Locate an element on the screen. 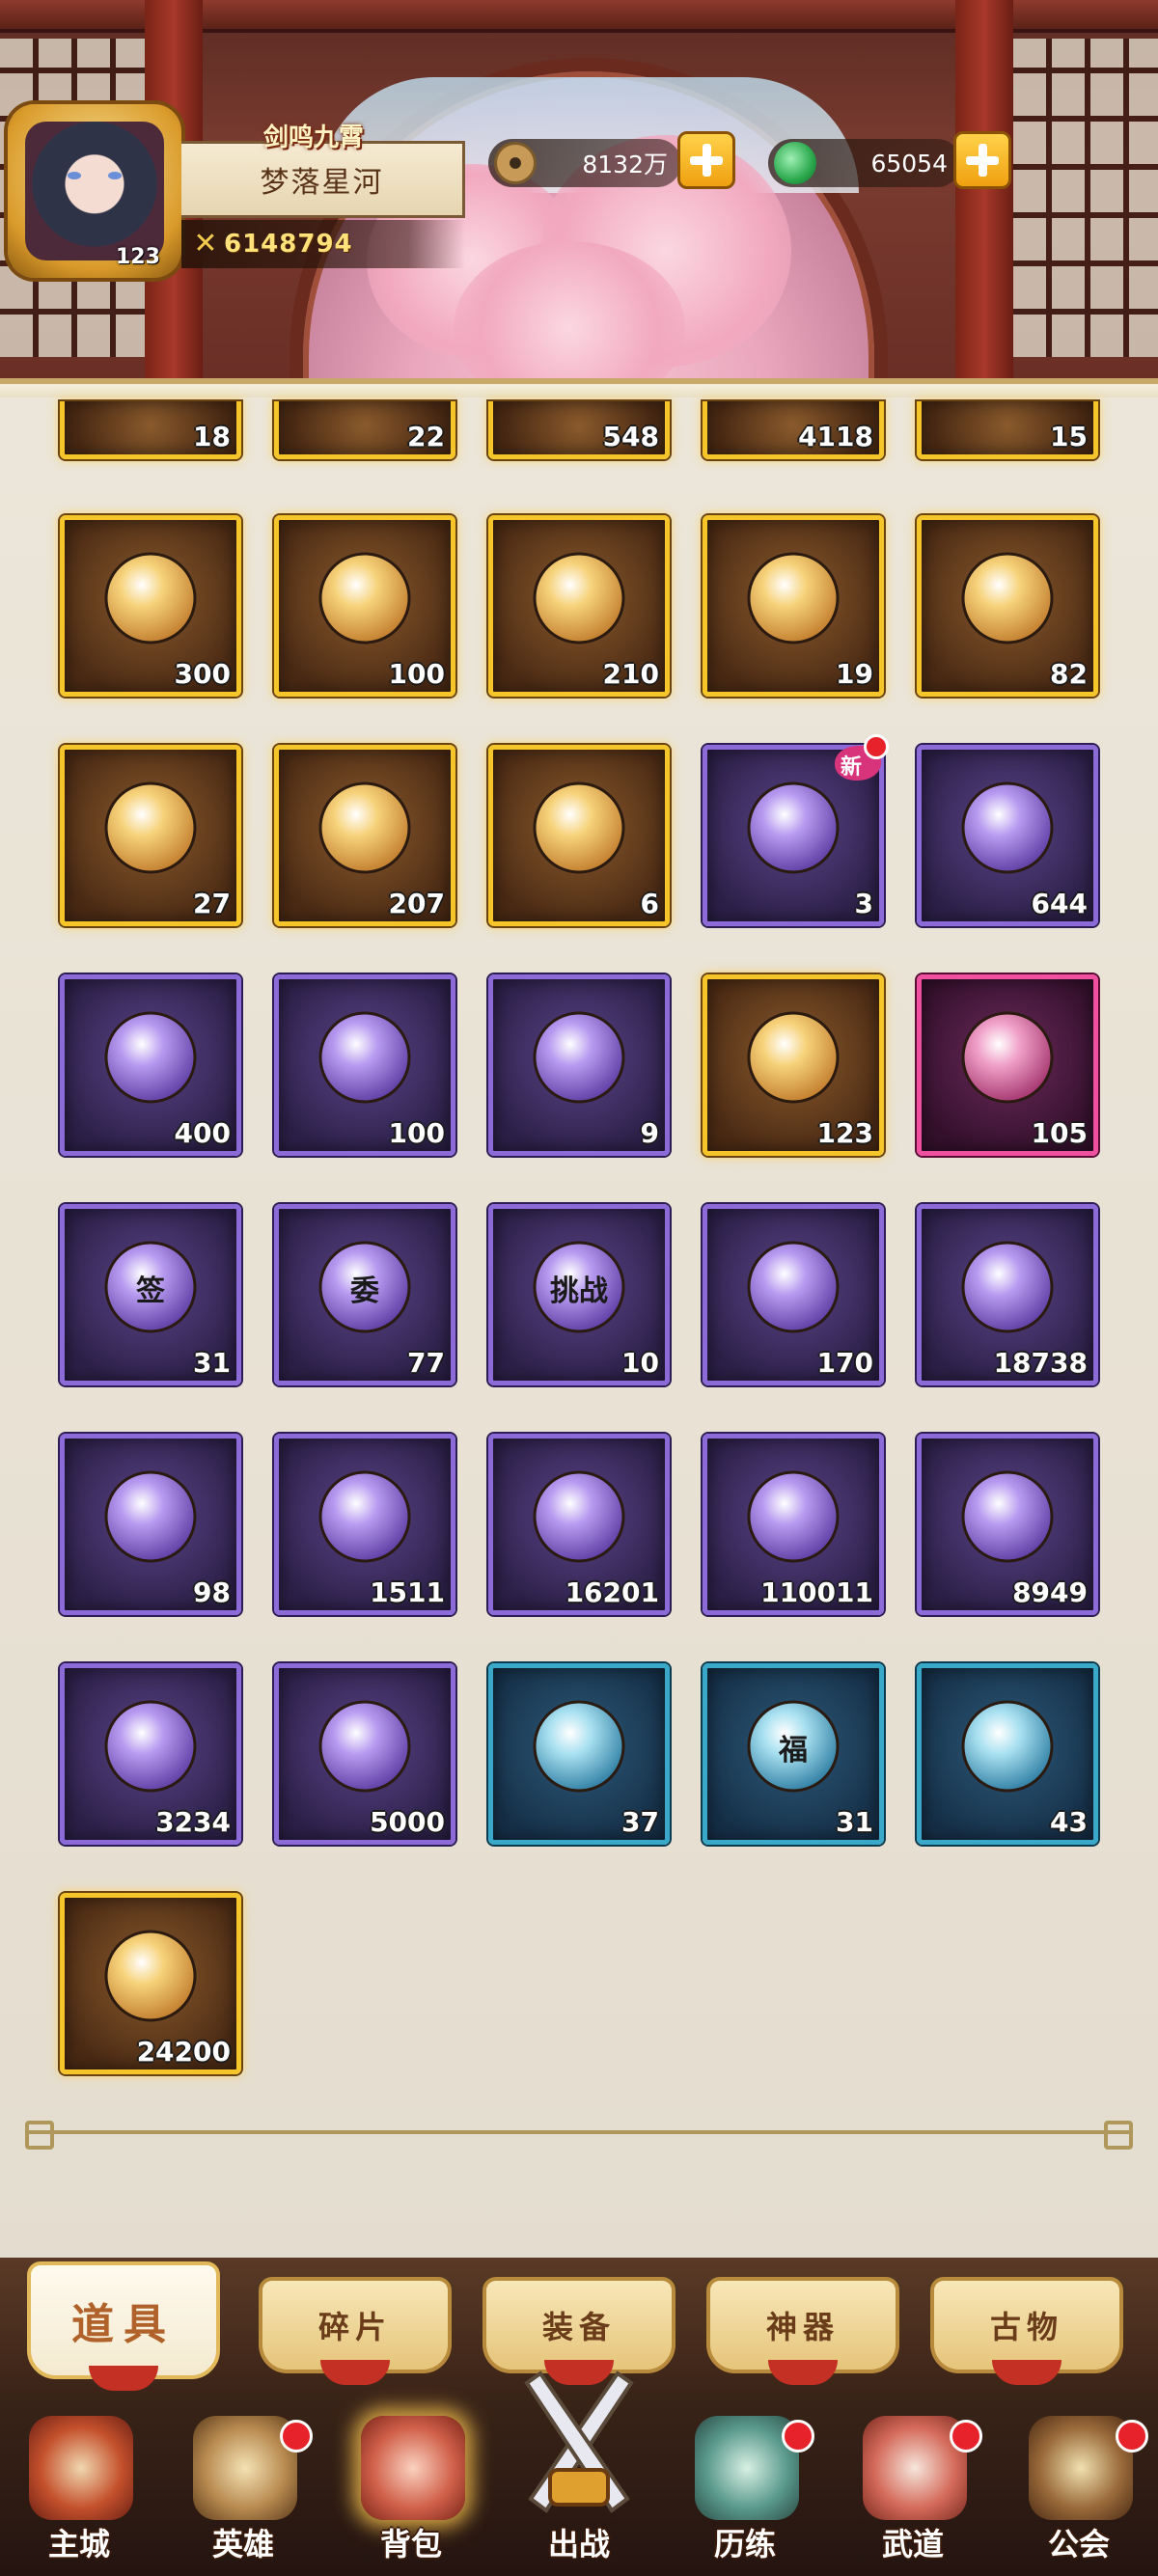  inventory-slot: 委 77 is located at coordinates (364, 1295).